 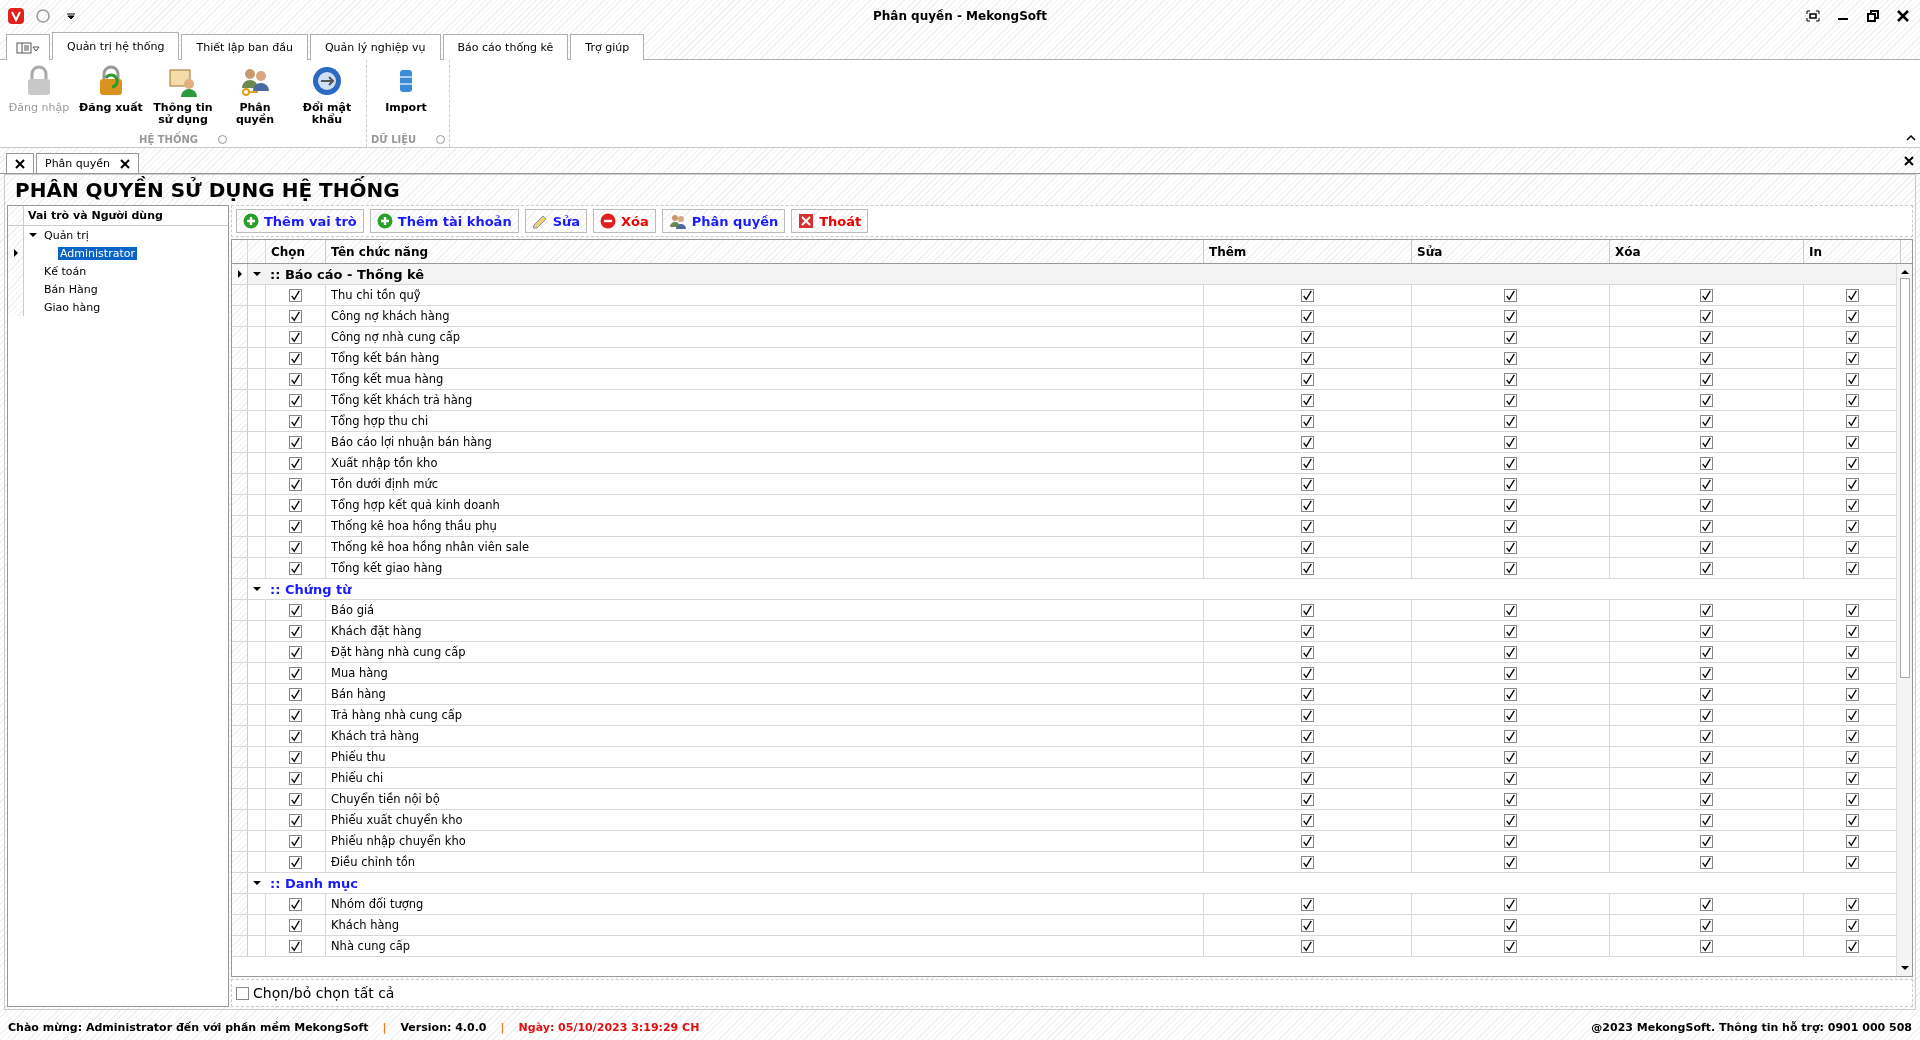 I want to click on ribbon-button: Import, so click(x=406, y=95).